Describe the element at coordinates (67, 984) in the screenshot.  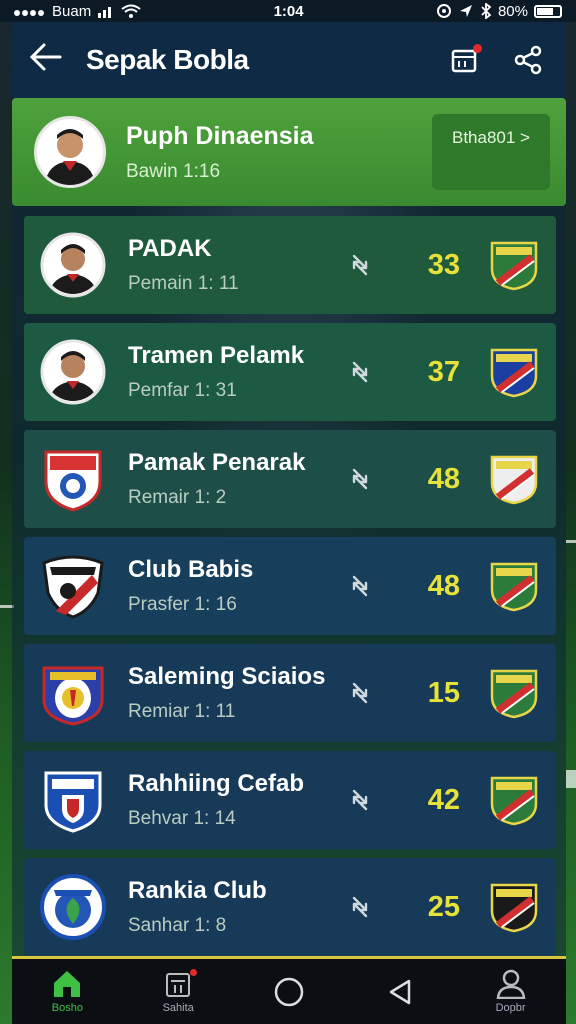
I see `home-icon` at that location.